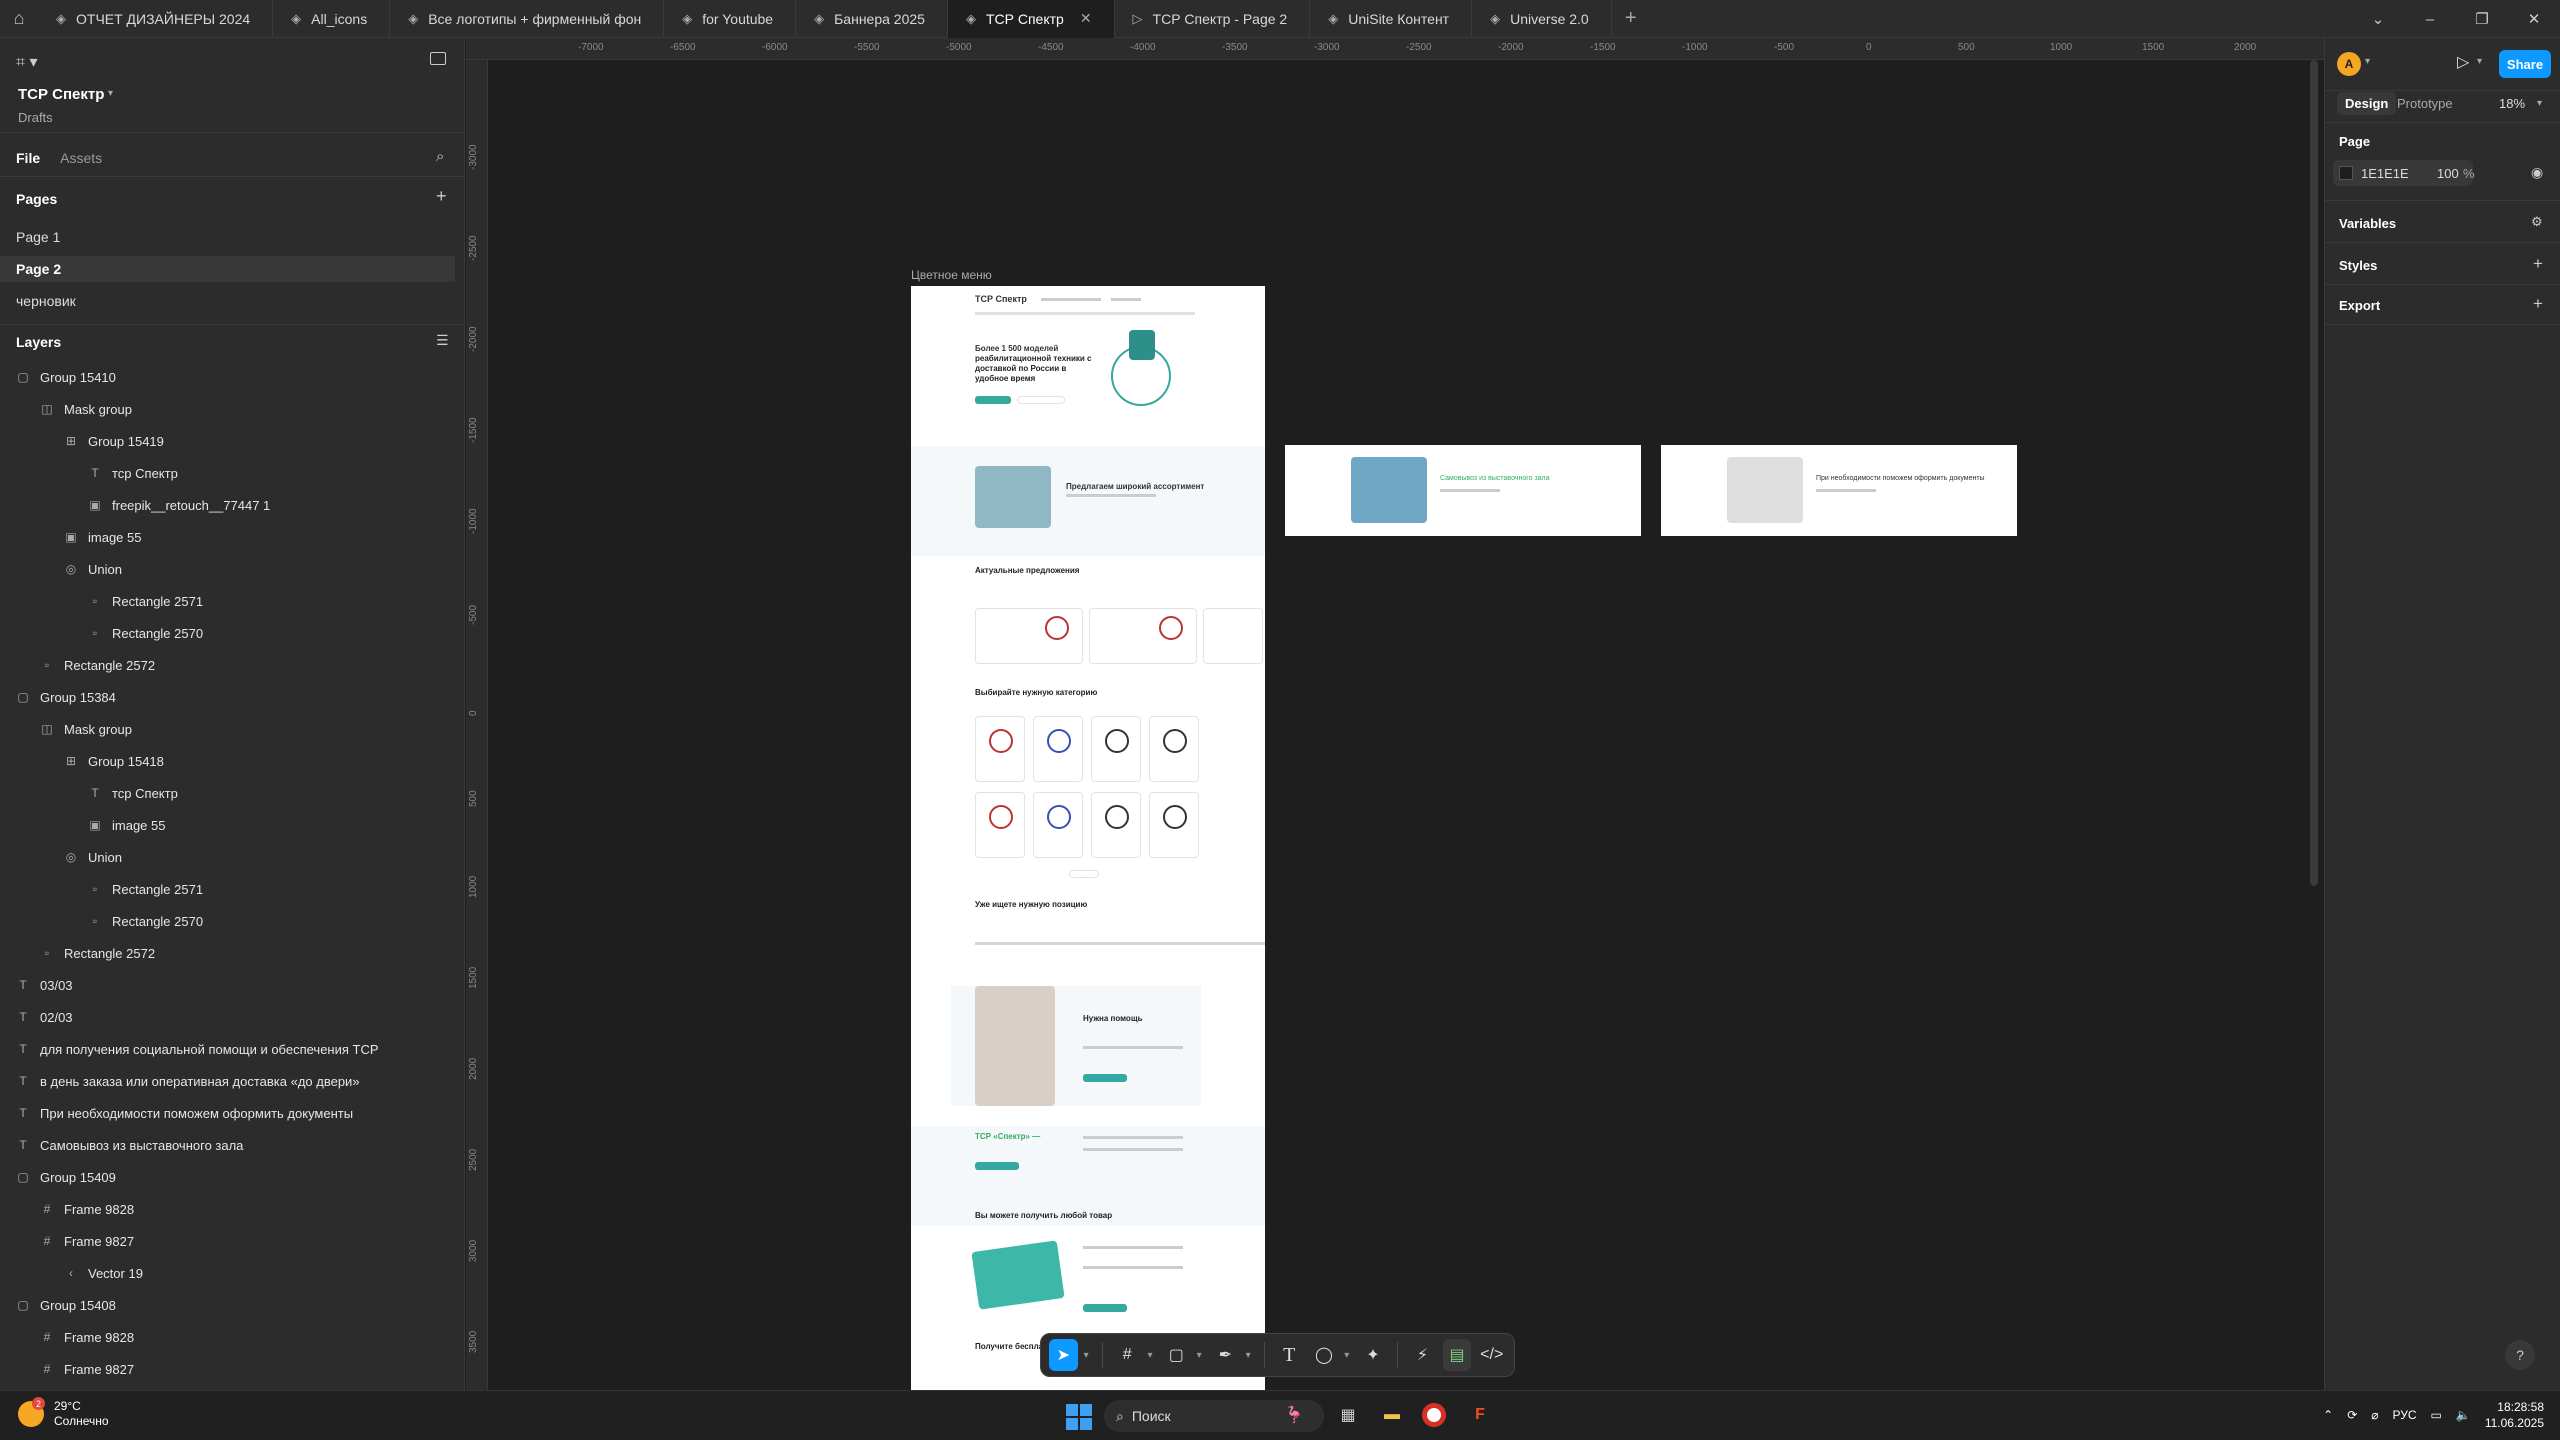 The image size is (2560, 1440). I want to click on tab-2: ◈ Все логотипы + фирменный фон, so click(527, 19).